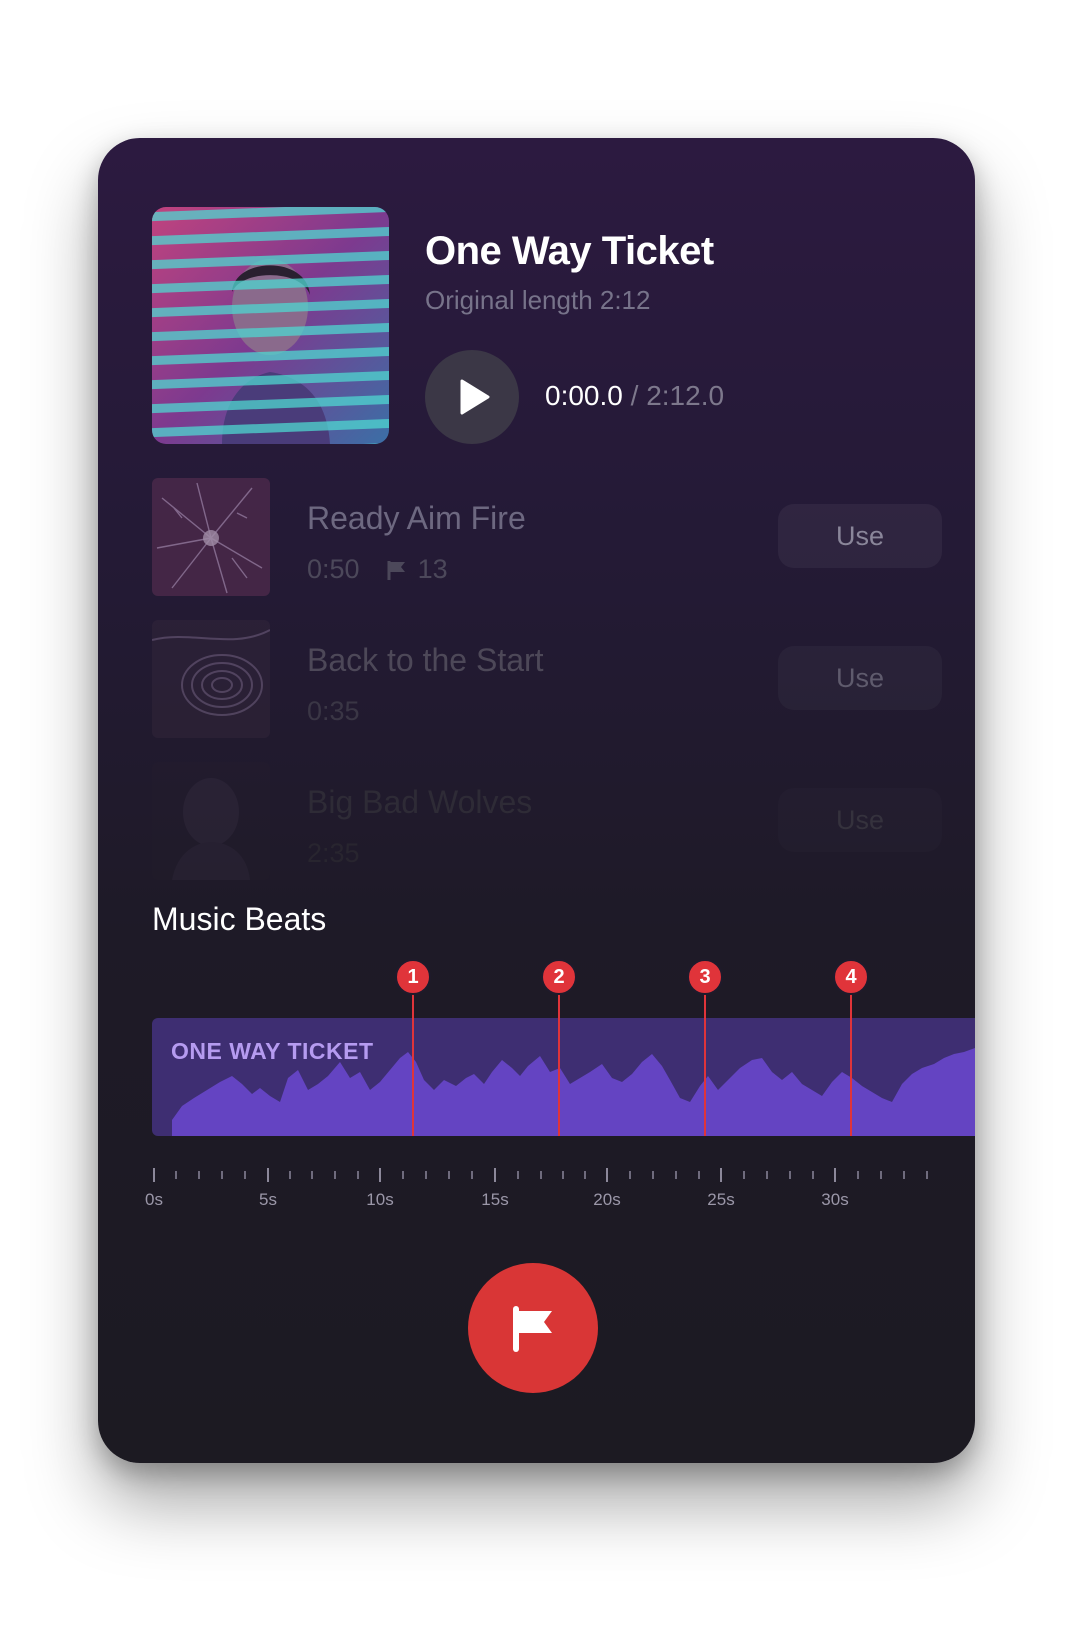 The width and height of the screenshot is (1080, 1625). Describe the element at coordinates (705, 977) in the screenshot. I see `beat-marker-3: 3` at that location.